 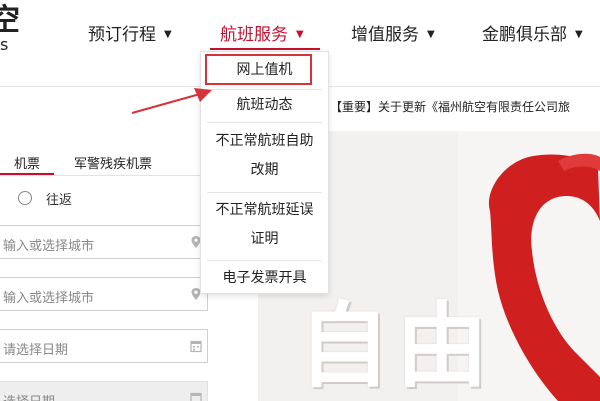 I want to click on flight-service-dropdown: 网上值机 航班动态 不正常航班自助 改期 不正常航班延误 证明 电子发票开具, so click(x=264, y=172).